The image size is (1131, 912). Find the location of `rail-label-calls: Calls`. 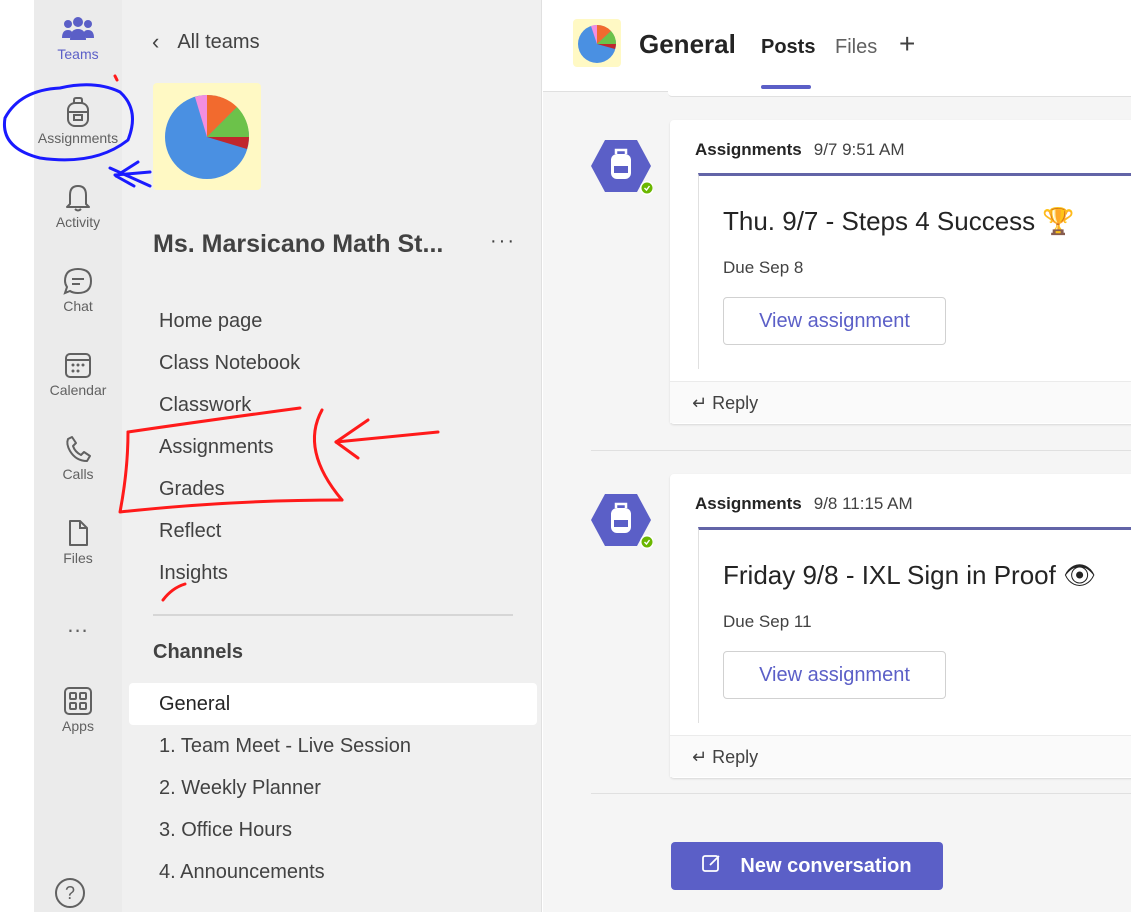

rail-label-calls: Calls is located at coordinates (78, 474).